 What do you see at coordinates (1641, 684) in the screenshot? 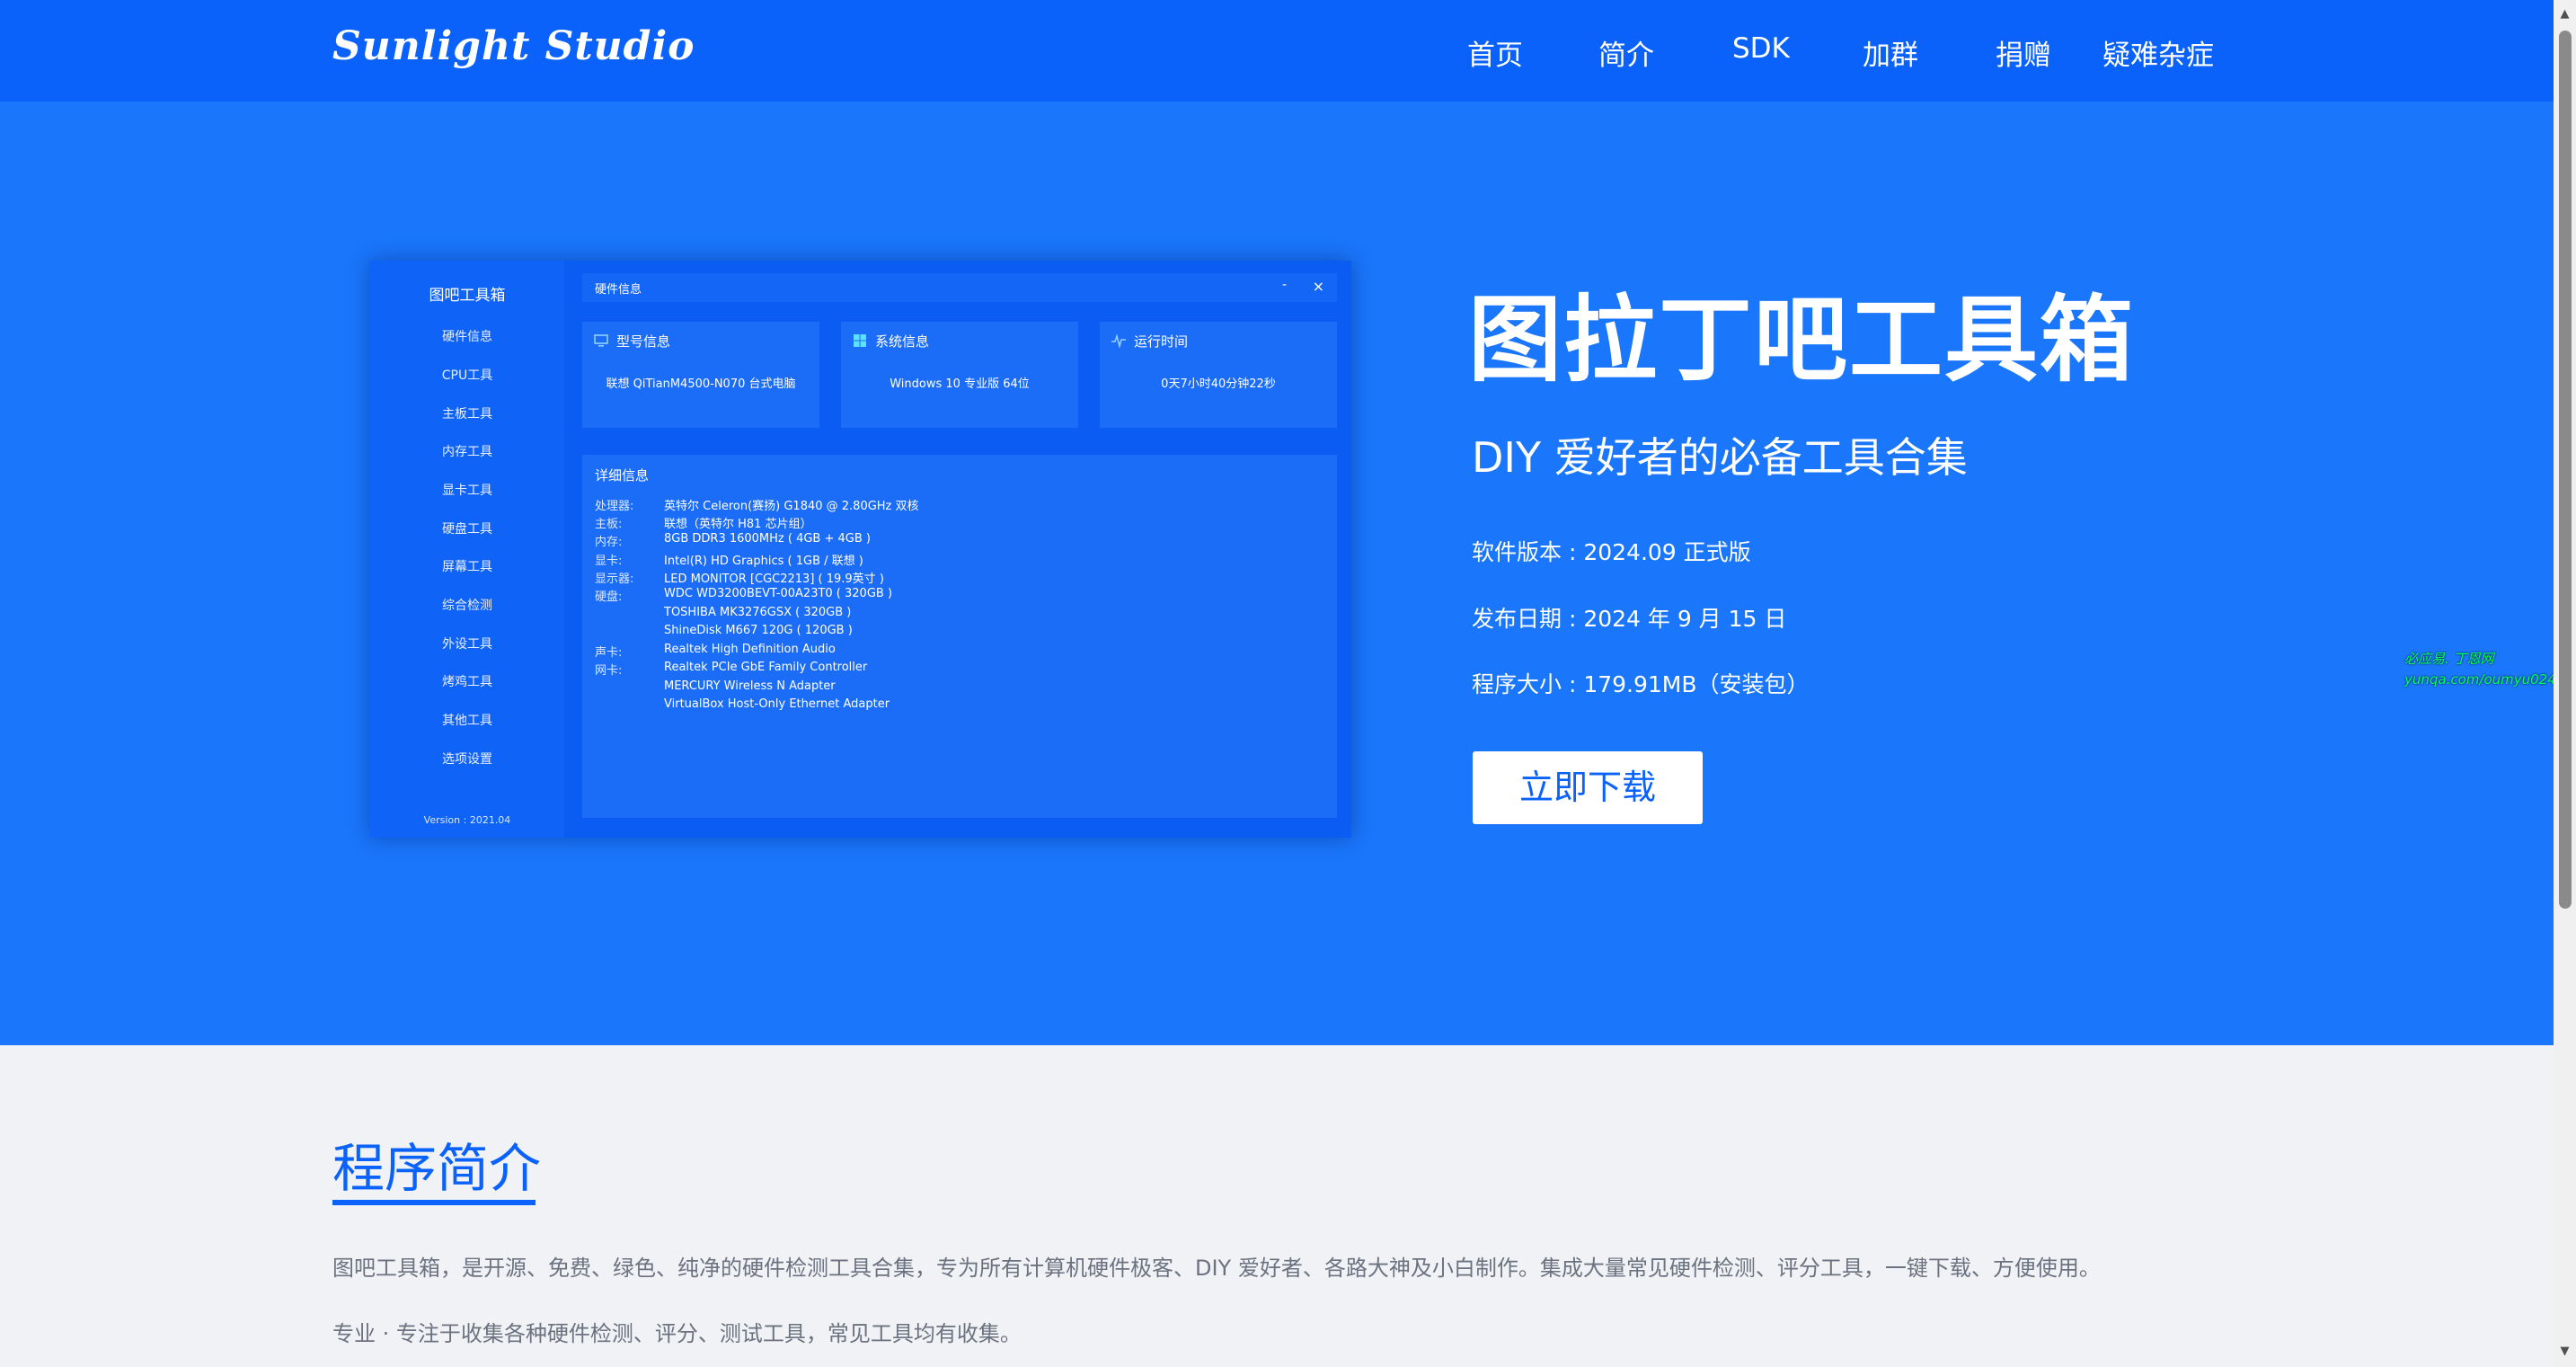
I see `program-size: 程序大小 : 179.91MB（安装包）` at bounding box center [1641, 684].